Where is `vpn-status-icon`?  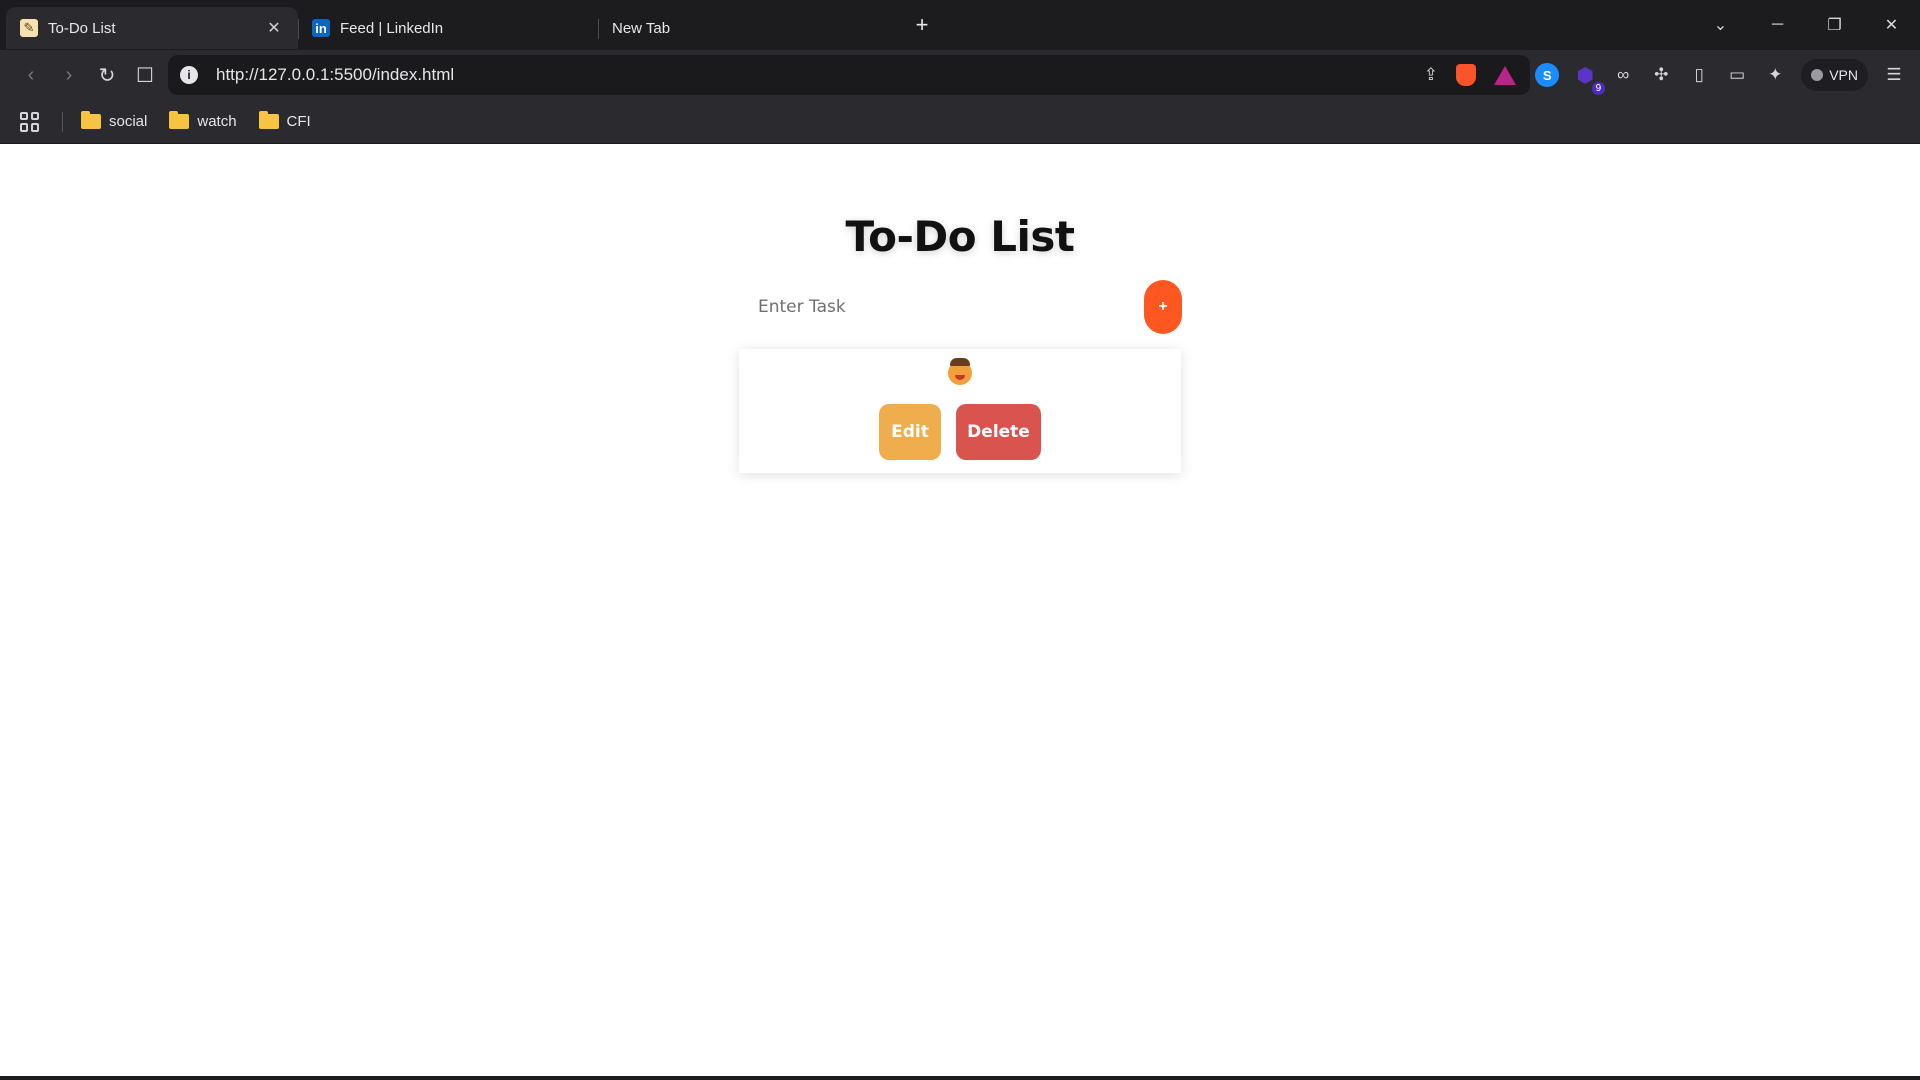 vpn-status-icon is located at coordinates (1817, 75).